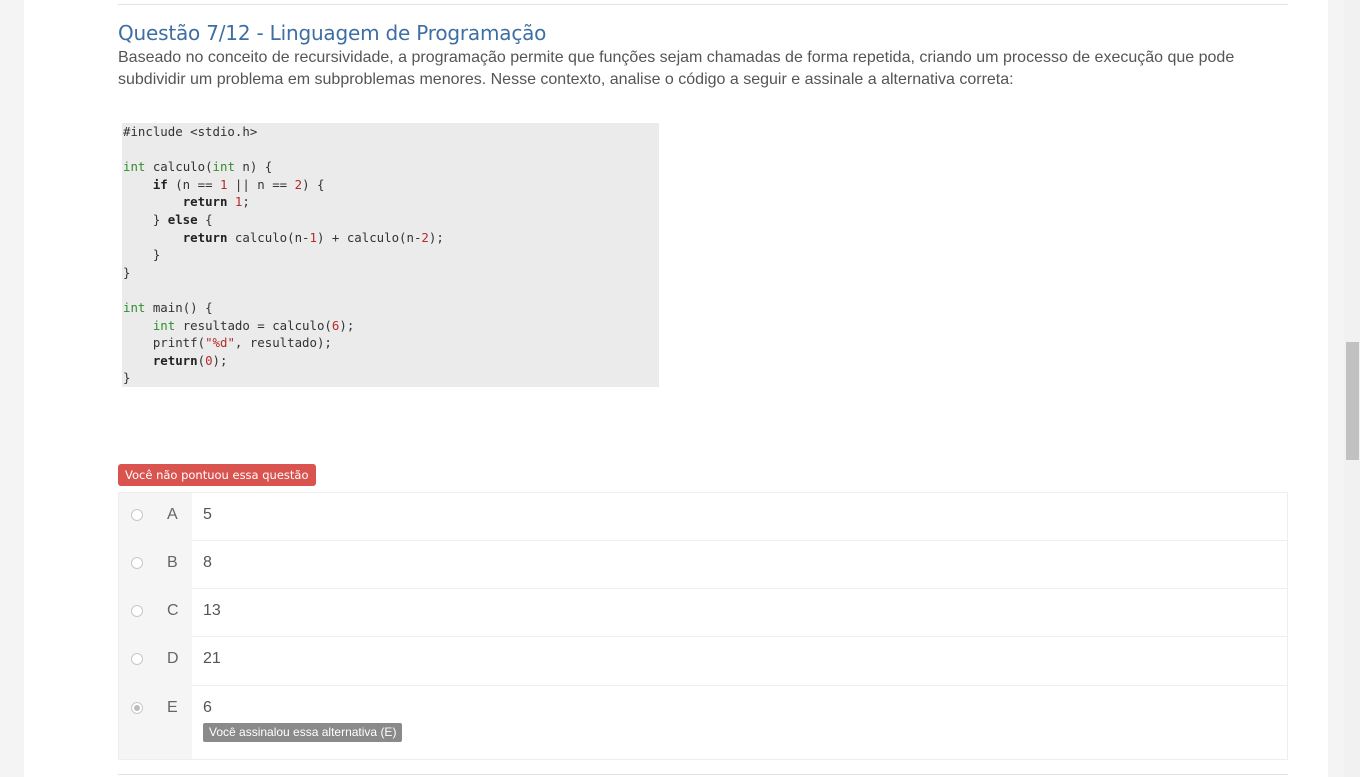  What do you see at coordinates (137, 659) in the screenshot?
I see `radio-d` at bounding box center [137, 659].